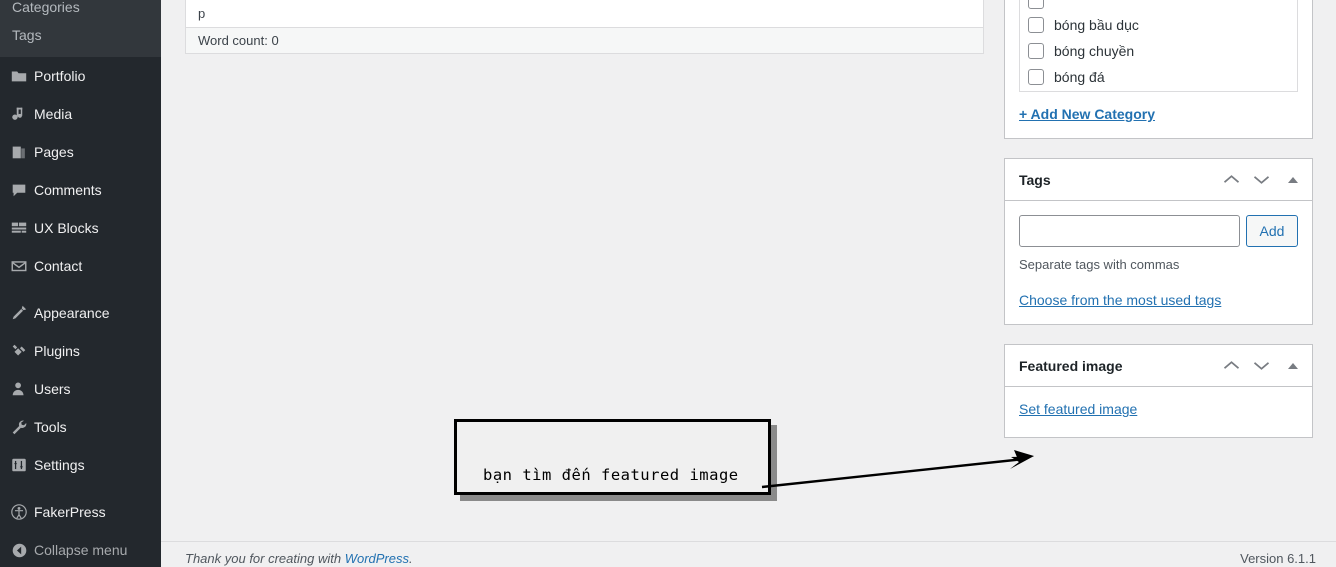 The image size is (1336, 567). Describe the element at coordinates (584, 41) in the screenshot. I see `editor-word-count: Word count: 0` at that location.